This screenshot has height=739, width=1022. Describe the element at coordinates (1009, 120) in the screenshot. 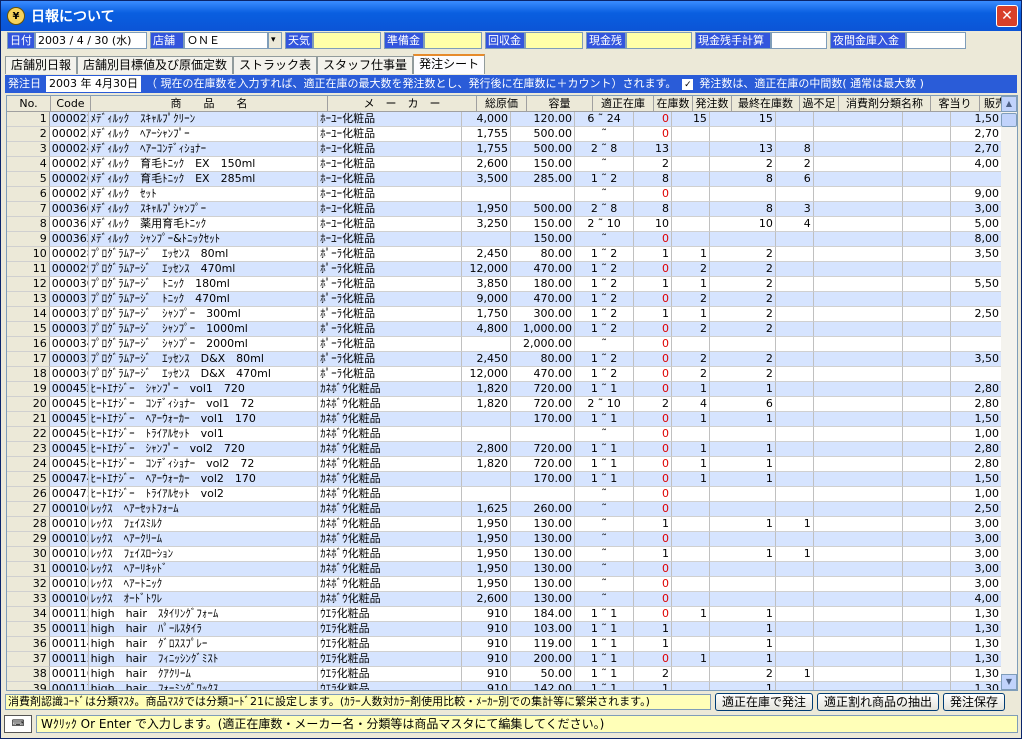

I see `scroll-thumb` at that location.